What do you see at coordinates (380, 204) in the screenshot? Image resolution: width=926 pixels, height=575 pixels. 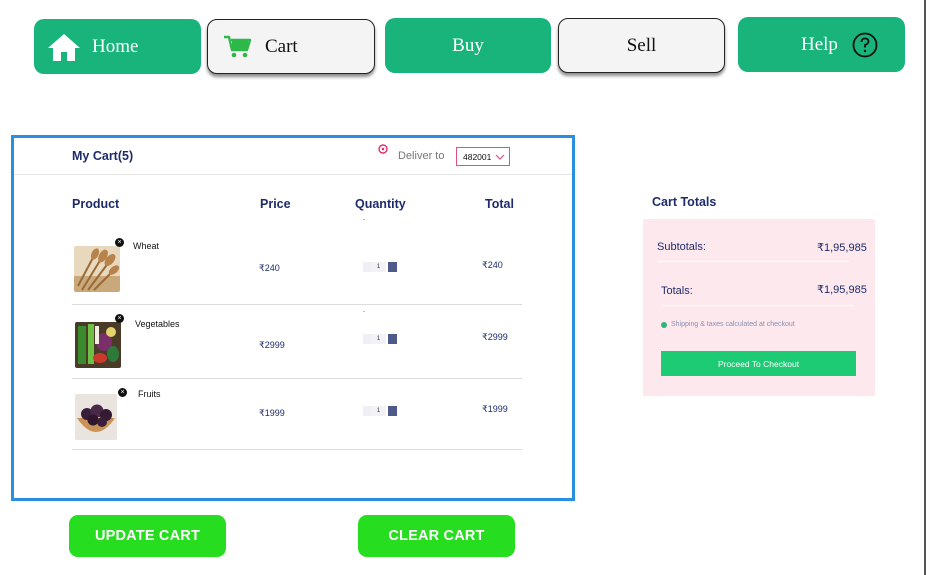 I see `column-header-quantity: Quantity` at bounding box center [380, 204].